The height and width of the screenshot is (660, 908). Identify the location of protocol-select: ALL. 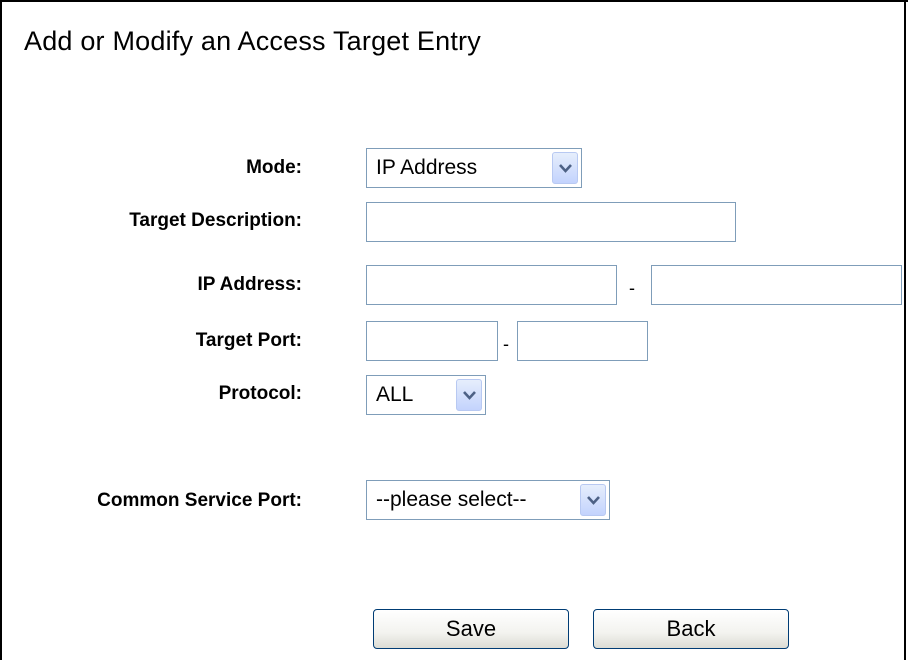
(426, 395).